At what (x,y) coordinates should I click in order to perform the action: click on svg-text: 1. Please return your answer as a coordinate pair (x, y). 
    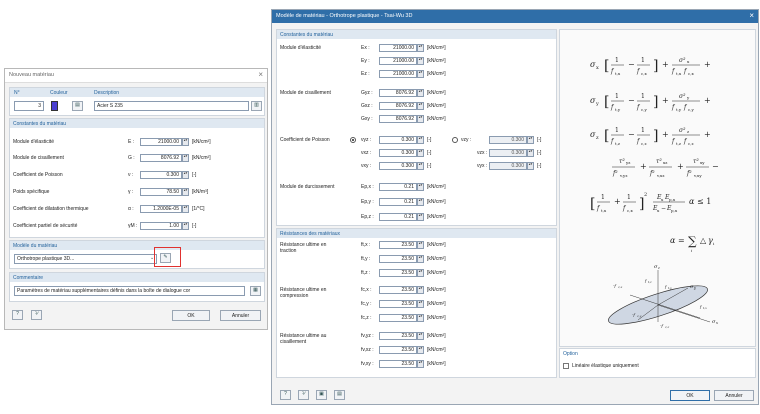
    Looking at the image, I should click on (617, 96).